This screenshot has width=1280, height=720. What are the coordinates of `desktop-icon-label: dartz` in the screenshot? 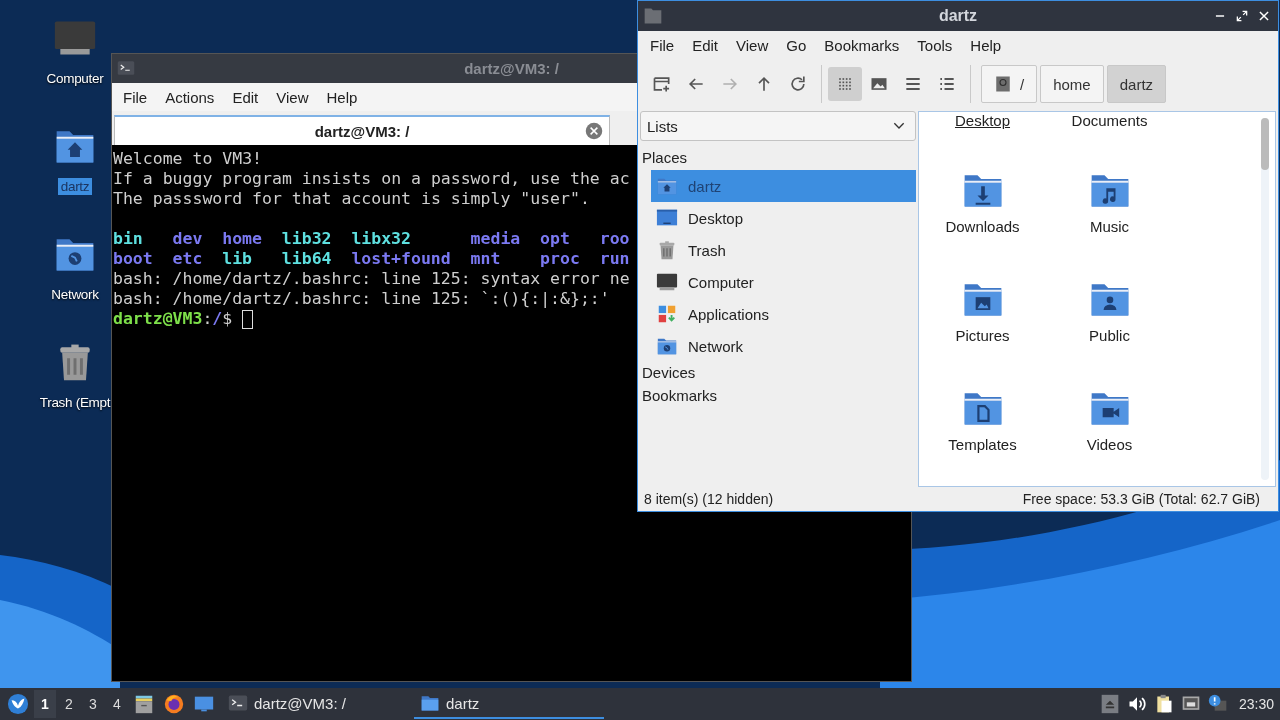 It's located at (75, 186).